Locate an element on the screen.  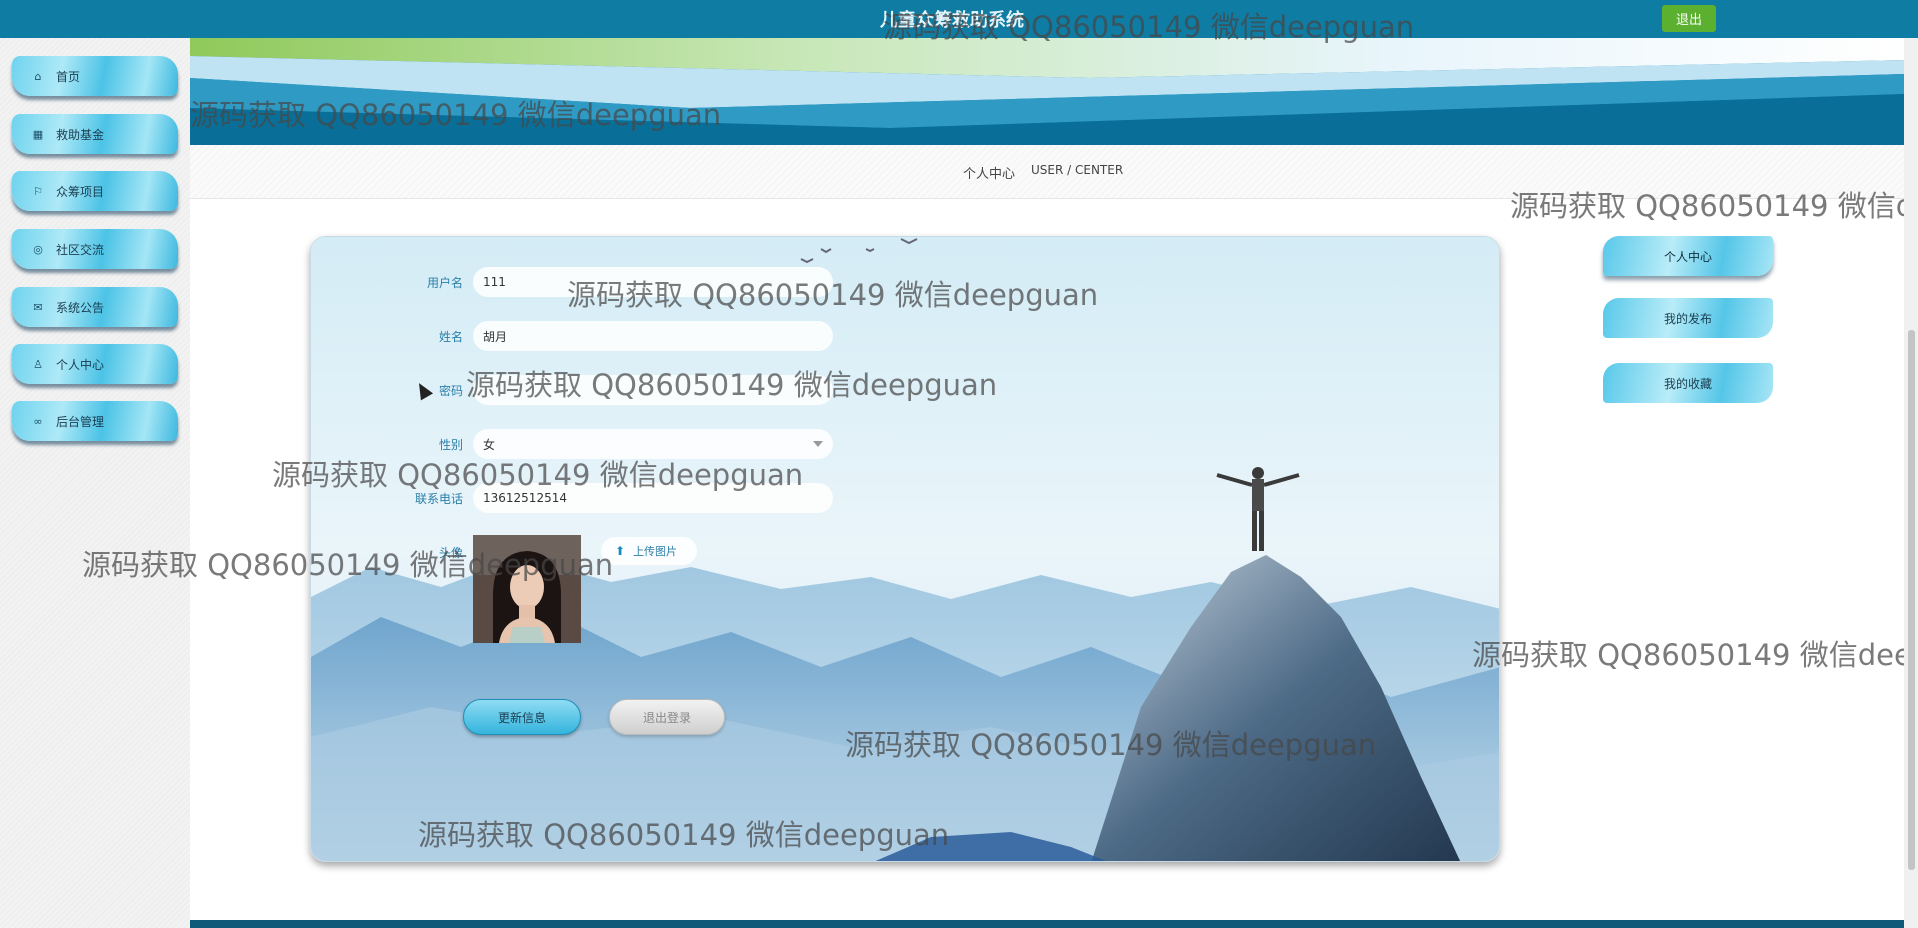
sidebar-item-crowdfunding: ⚐ 众筹项目 is located at coordinates (95, 191).